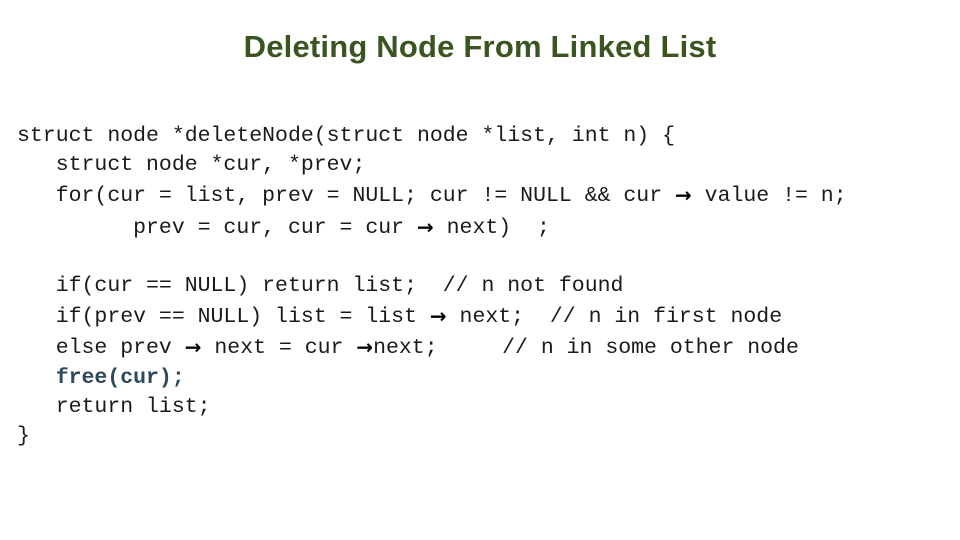 Image resolution: width=960 pixels, height=540 pixels. What do you see at coordinates (586, 348) in the screenshot?
I see `code-token: next; // n in some other node` at bounding box center [586, 348].